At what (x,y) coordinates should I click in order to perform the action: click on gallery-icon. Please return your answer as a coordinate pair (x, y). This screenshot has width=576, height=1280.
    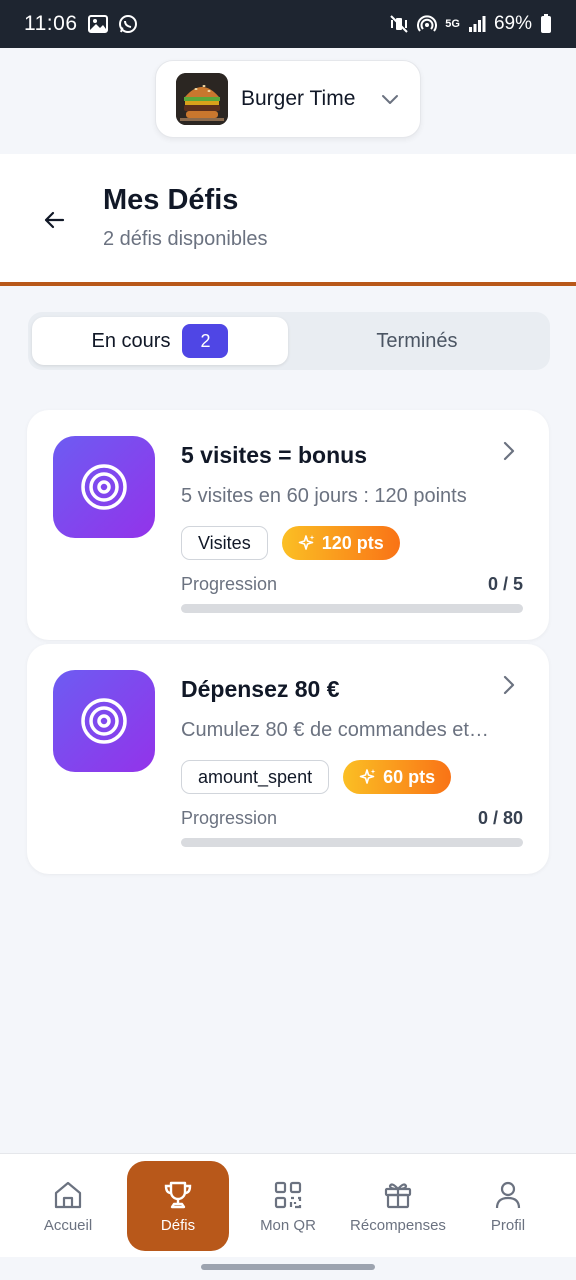
    Looking at the image, I should click on (97, 24).